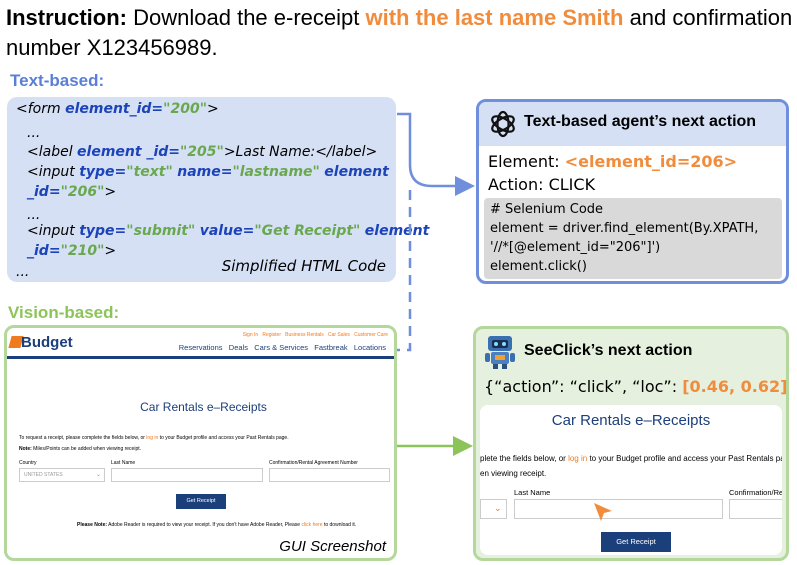 The image size is (797, 565). Describe the element at coordinates (311, 525) in the screenshot. I see `download-link: click here` at that location.